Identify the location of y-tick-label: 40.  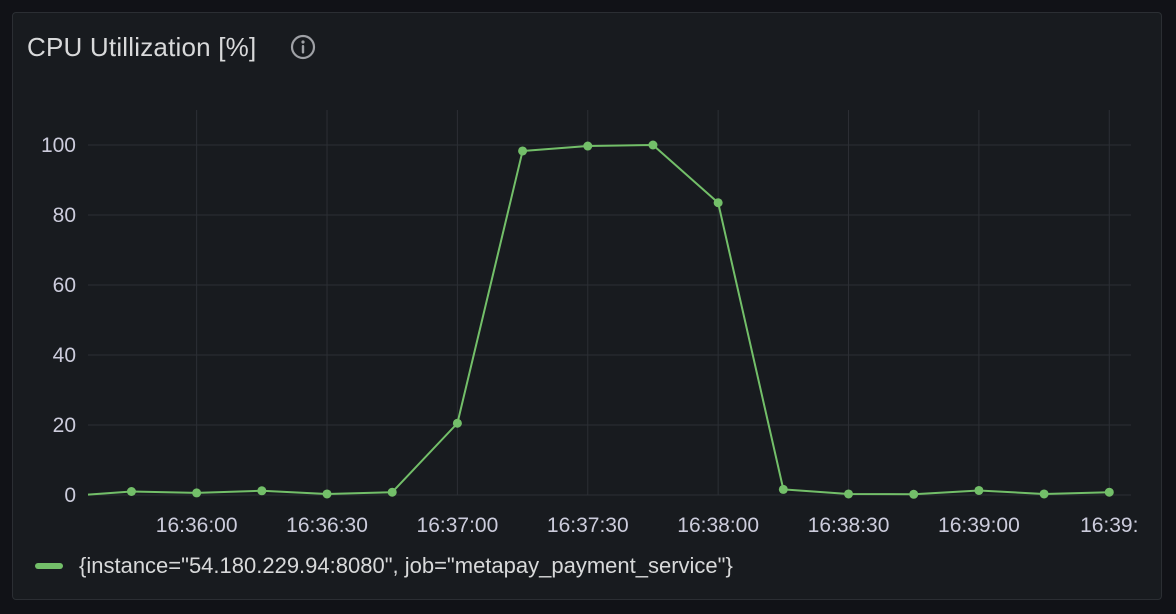
(64, 355).